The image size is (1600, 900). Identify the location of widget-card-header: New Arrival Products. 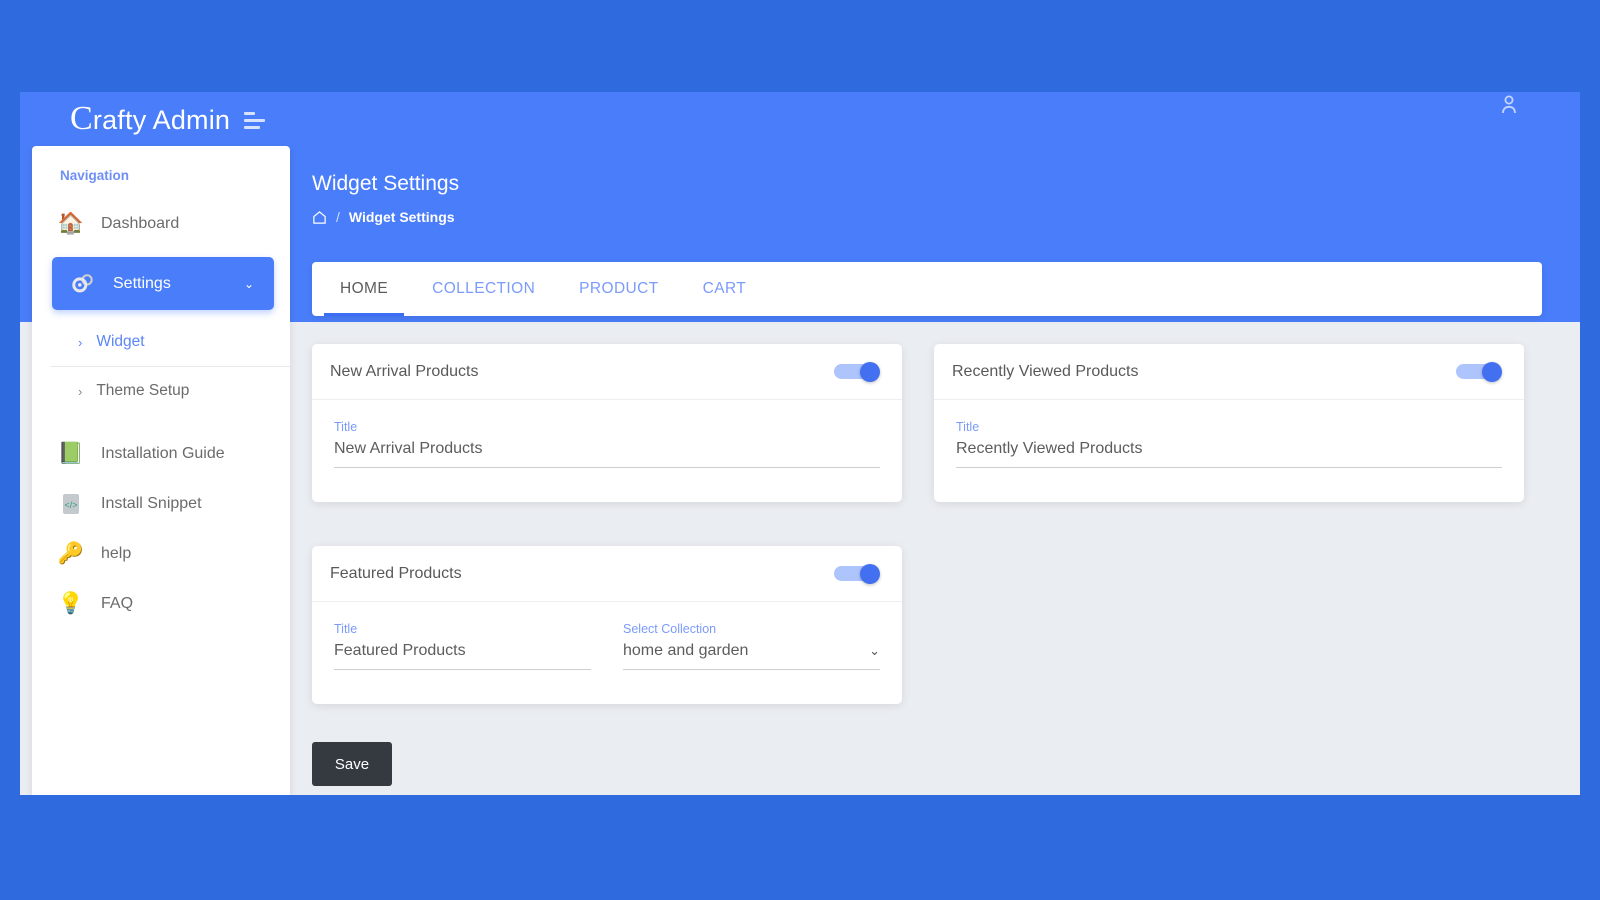
(607, 372).